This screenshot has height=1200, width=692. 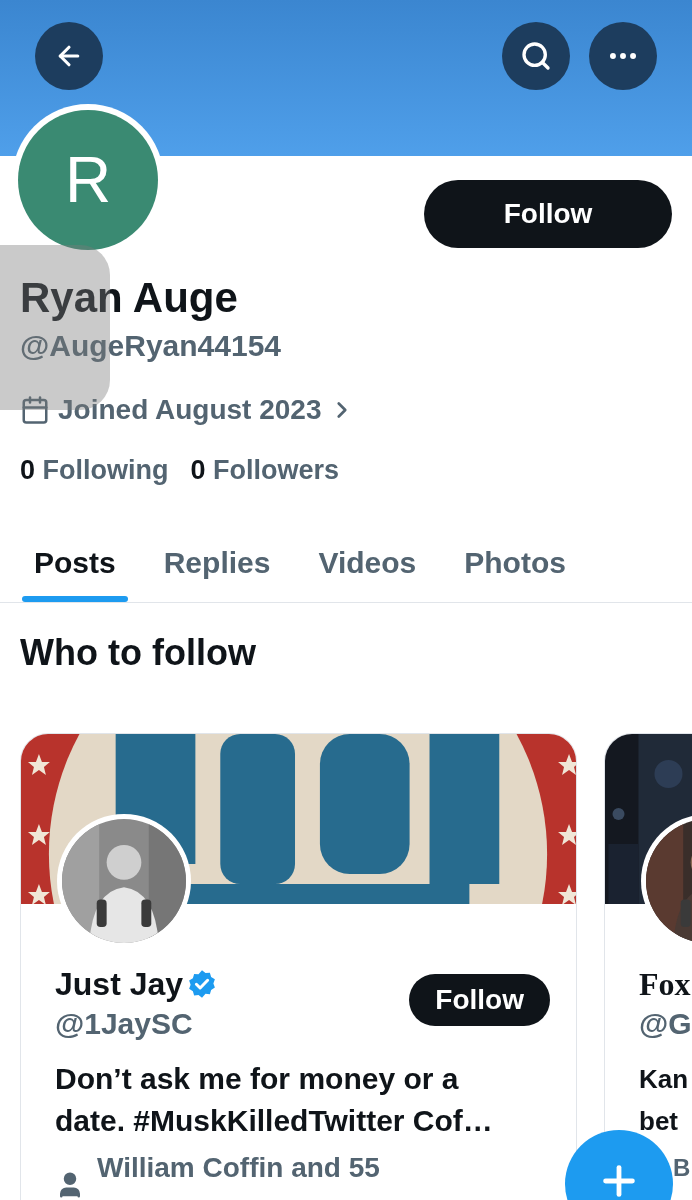 I want to click on bio-text: bet, so click(x=659, y=1121).